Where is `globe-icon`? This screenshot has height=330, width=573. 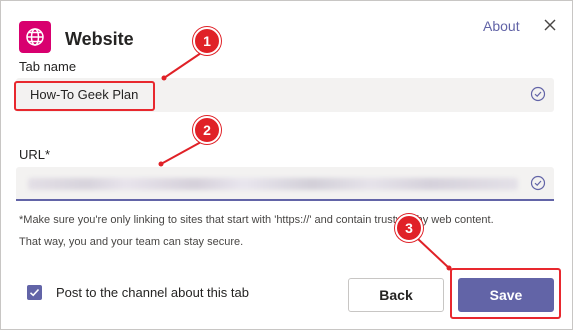
globe-icon is located at coordinates (35, 37).